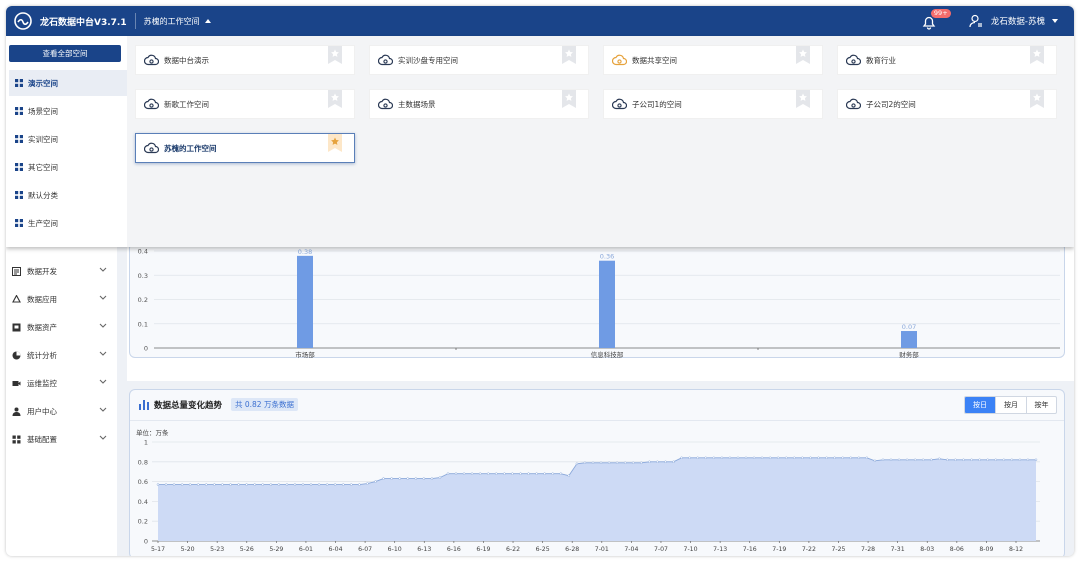  What do you see at coordinates (177, 21) in the screenshot?
I see `workspace-switcher: 苏槐的工作空间` at bounding box center [177, 21].